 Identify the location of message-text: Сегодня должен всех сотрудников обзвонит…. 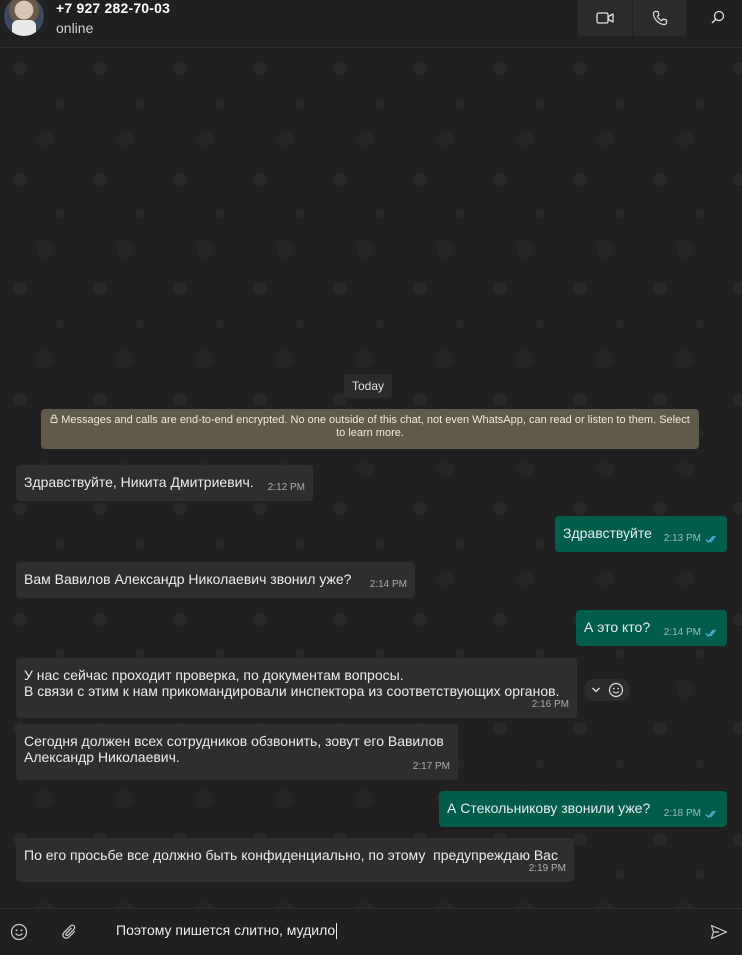
(234, 749).